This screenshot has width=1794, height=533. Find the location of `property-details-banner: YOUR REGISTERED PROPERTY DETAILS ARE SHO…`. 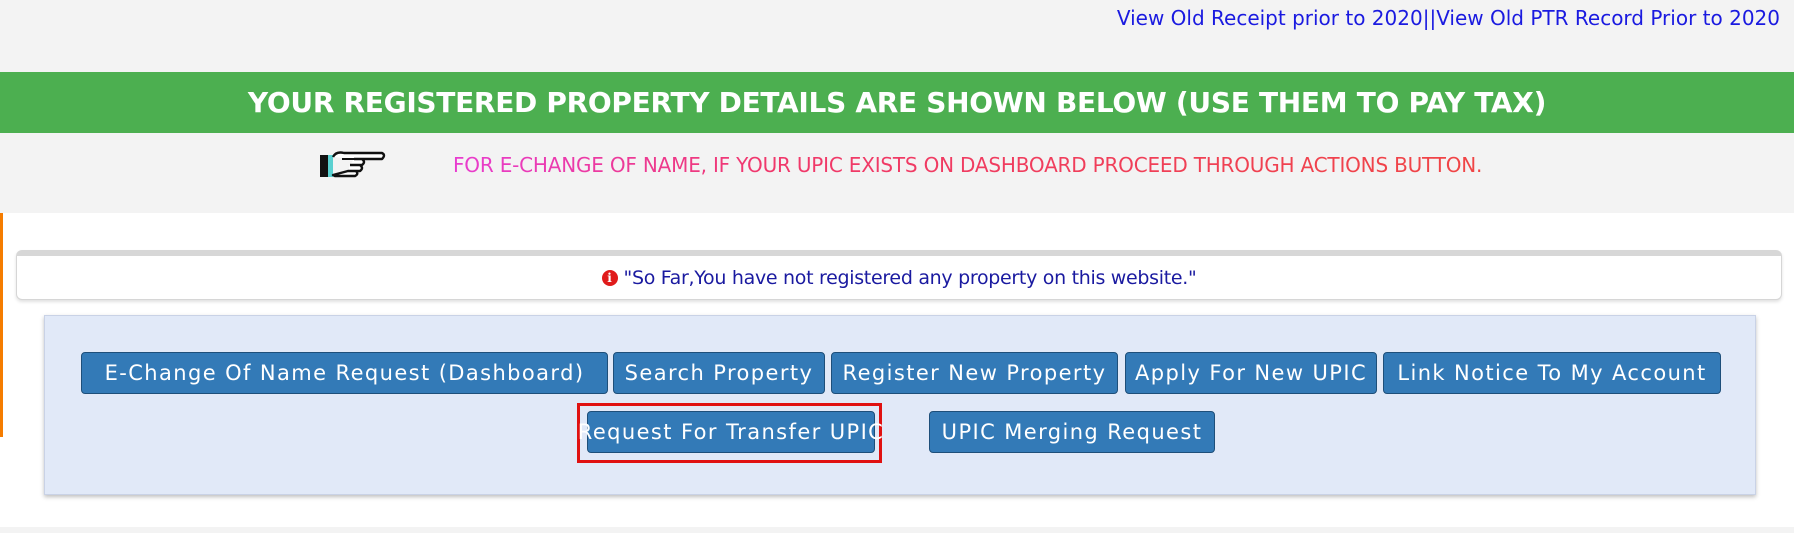

property-details-banner: YOUR REGISTERED PROPERTY DETAILS ARE SHO… is located at coordinates (897, 102).